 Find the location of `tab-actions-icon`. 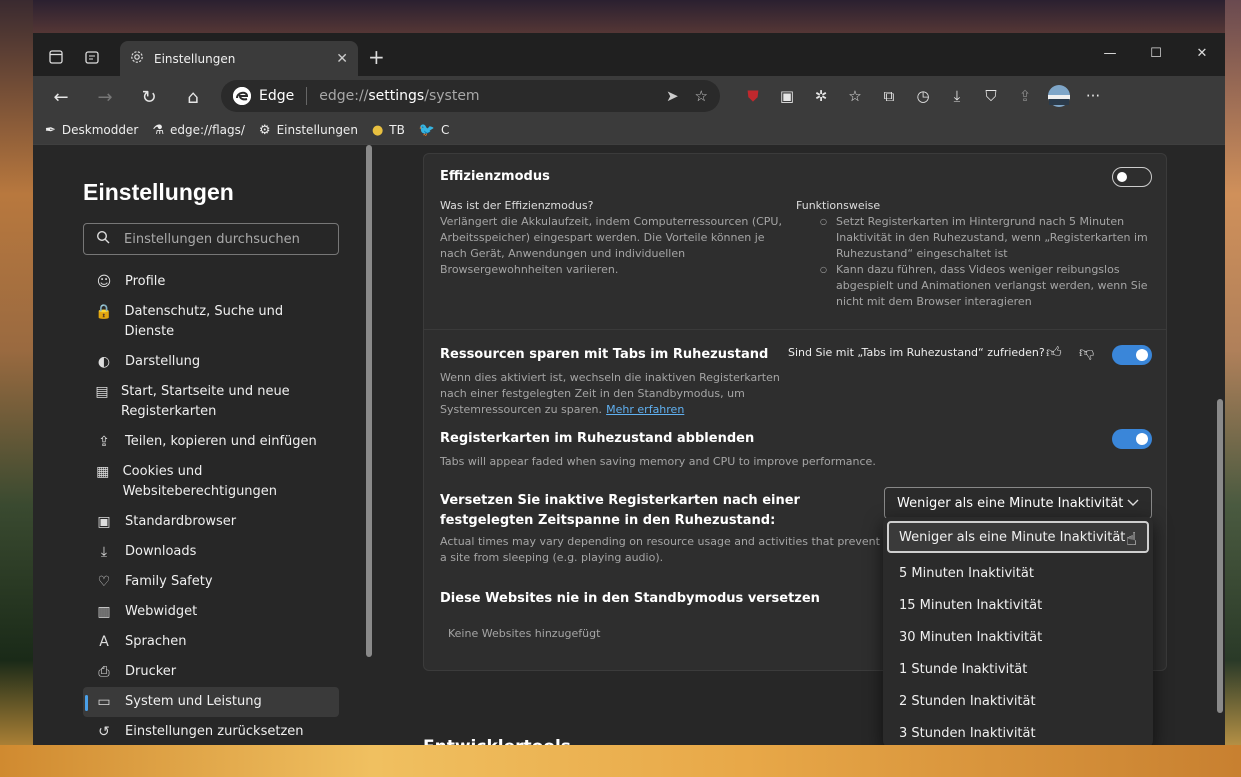

tab-actions-icon is located at coordinates (56, 57).